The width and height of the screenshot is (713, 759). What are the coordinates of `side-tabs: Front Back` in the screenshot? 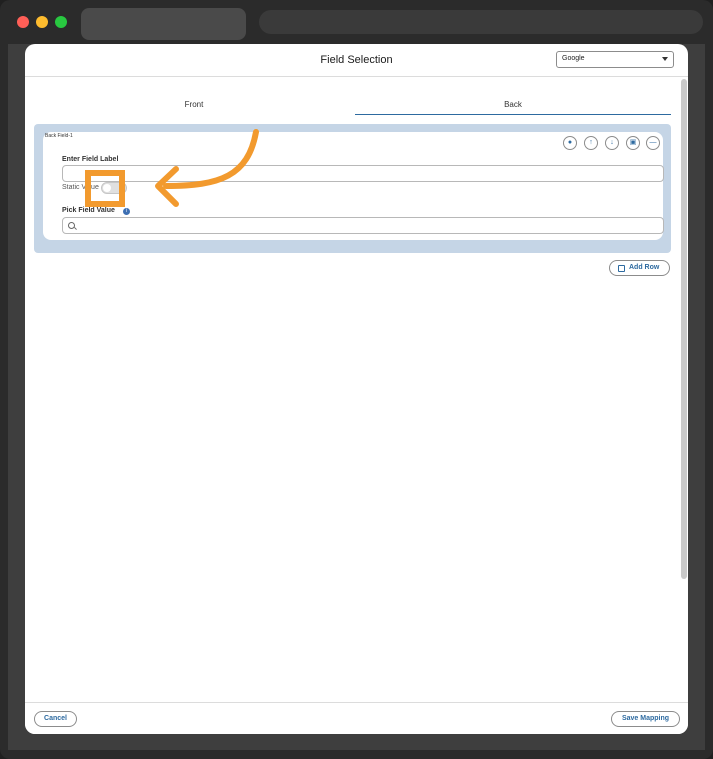 It's located at (353, 106).